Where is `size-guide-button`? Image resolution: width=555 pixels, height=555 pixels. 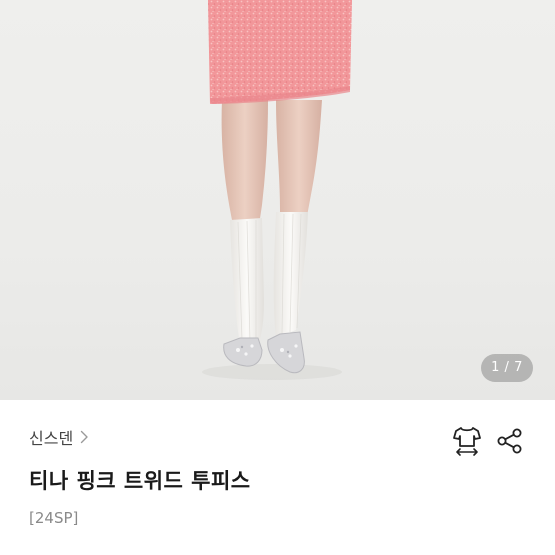 size-guide-button is located at coordinates (467, 441).